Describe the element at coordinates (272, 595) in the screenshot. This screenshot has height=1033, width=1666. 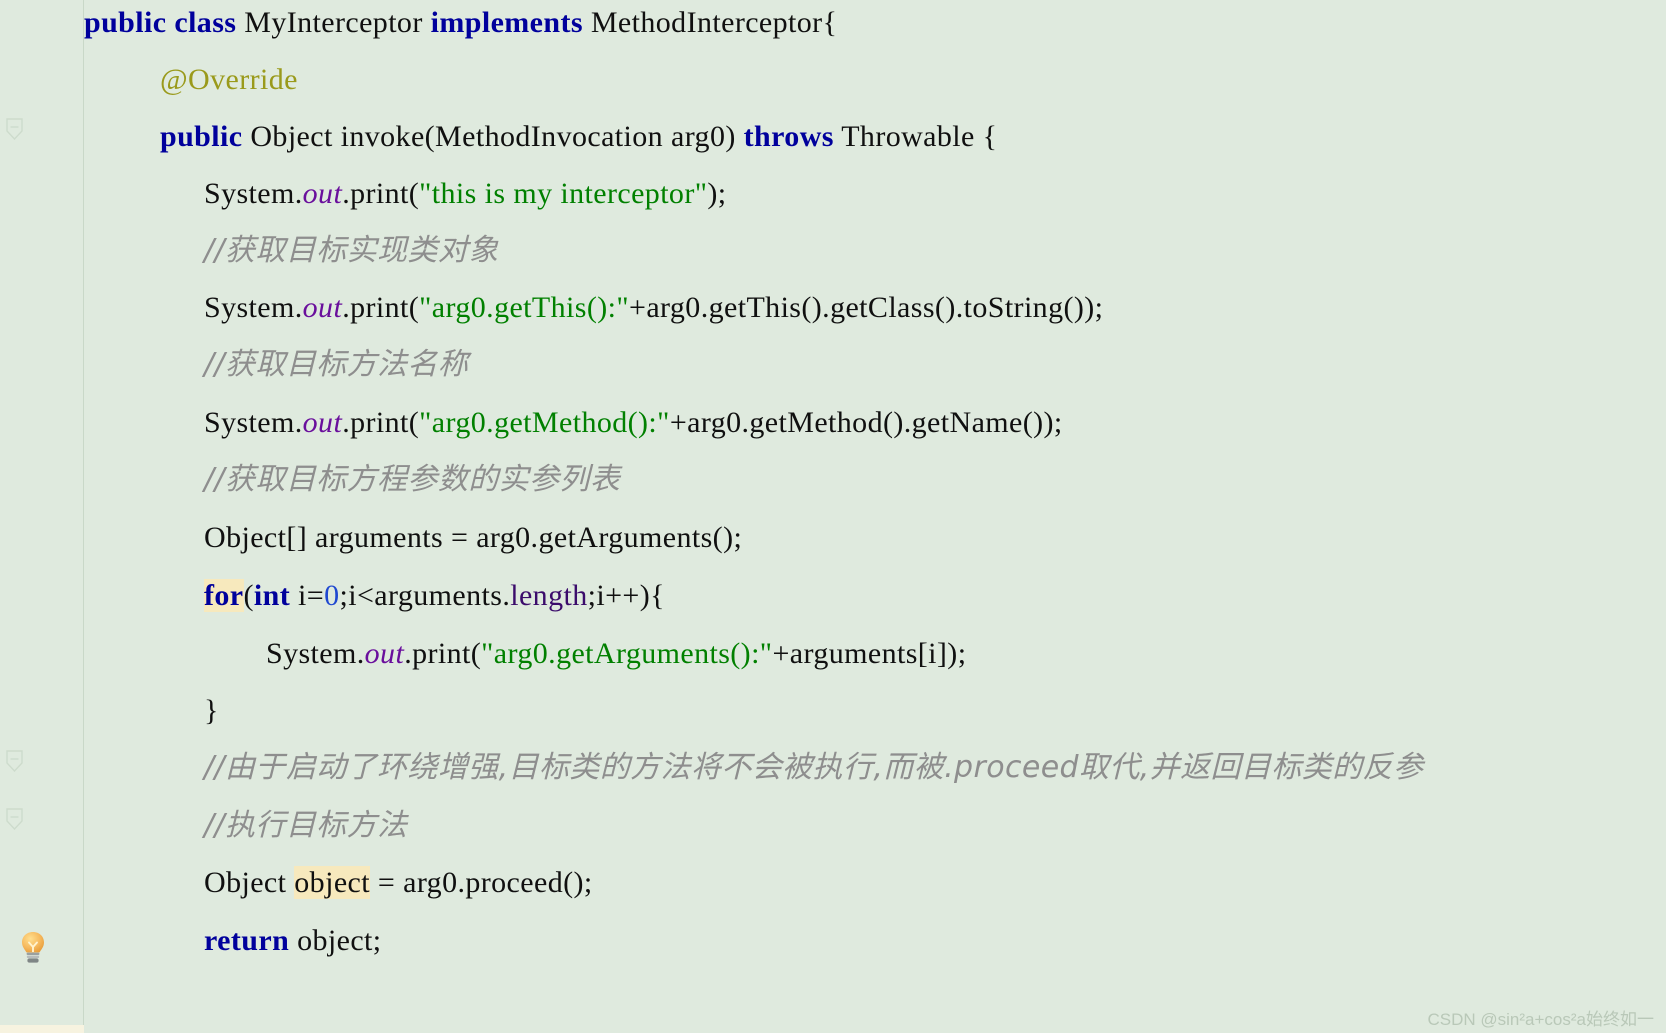
I see `code-token: int` at that location.